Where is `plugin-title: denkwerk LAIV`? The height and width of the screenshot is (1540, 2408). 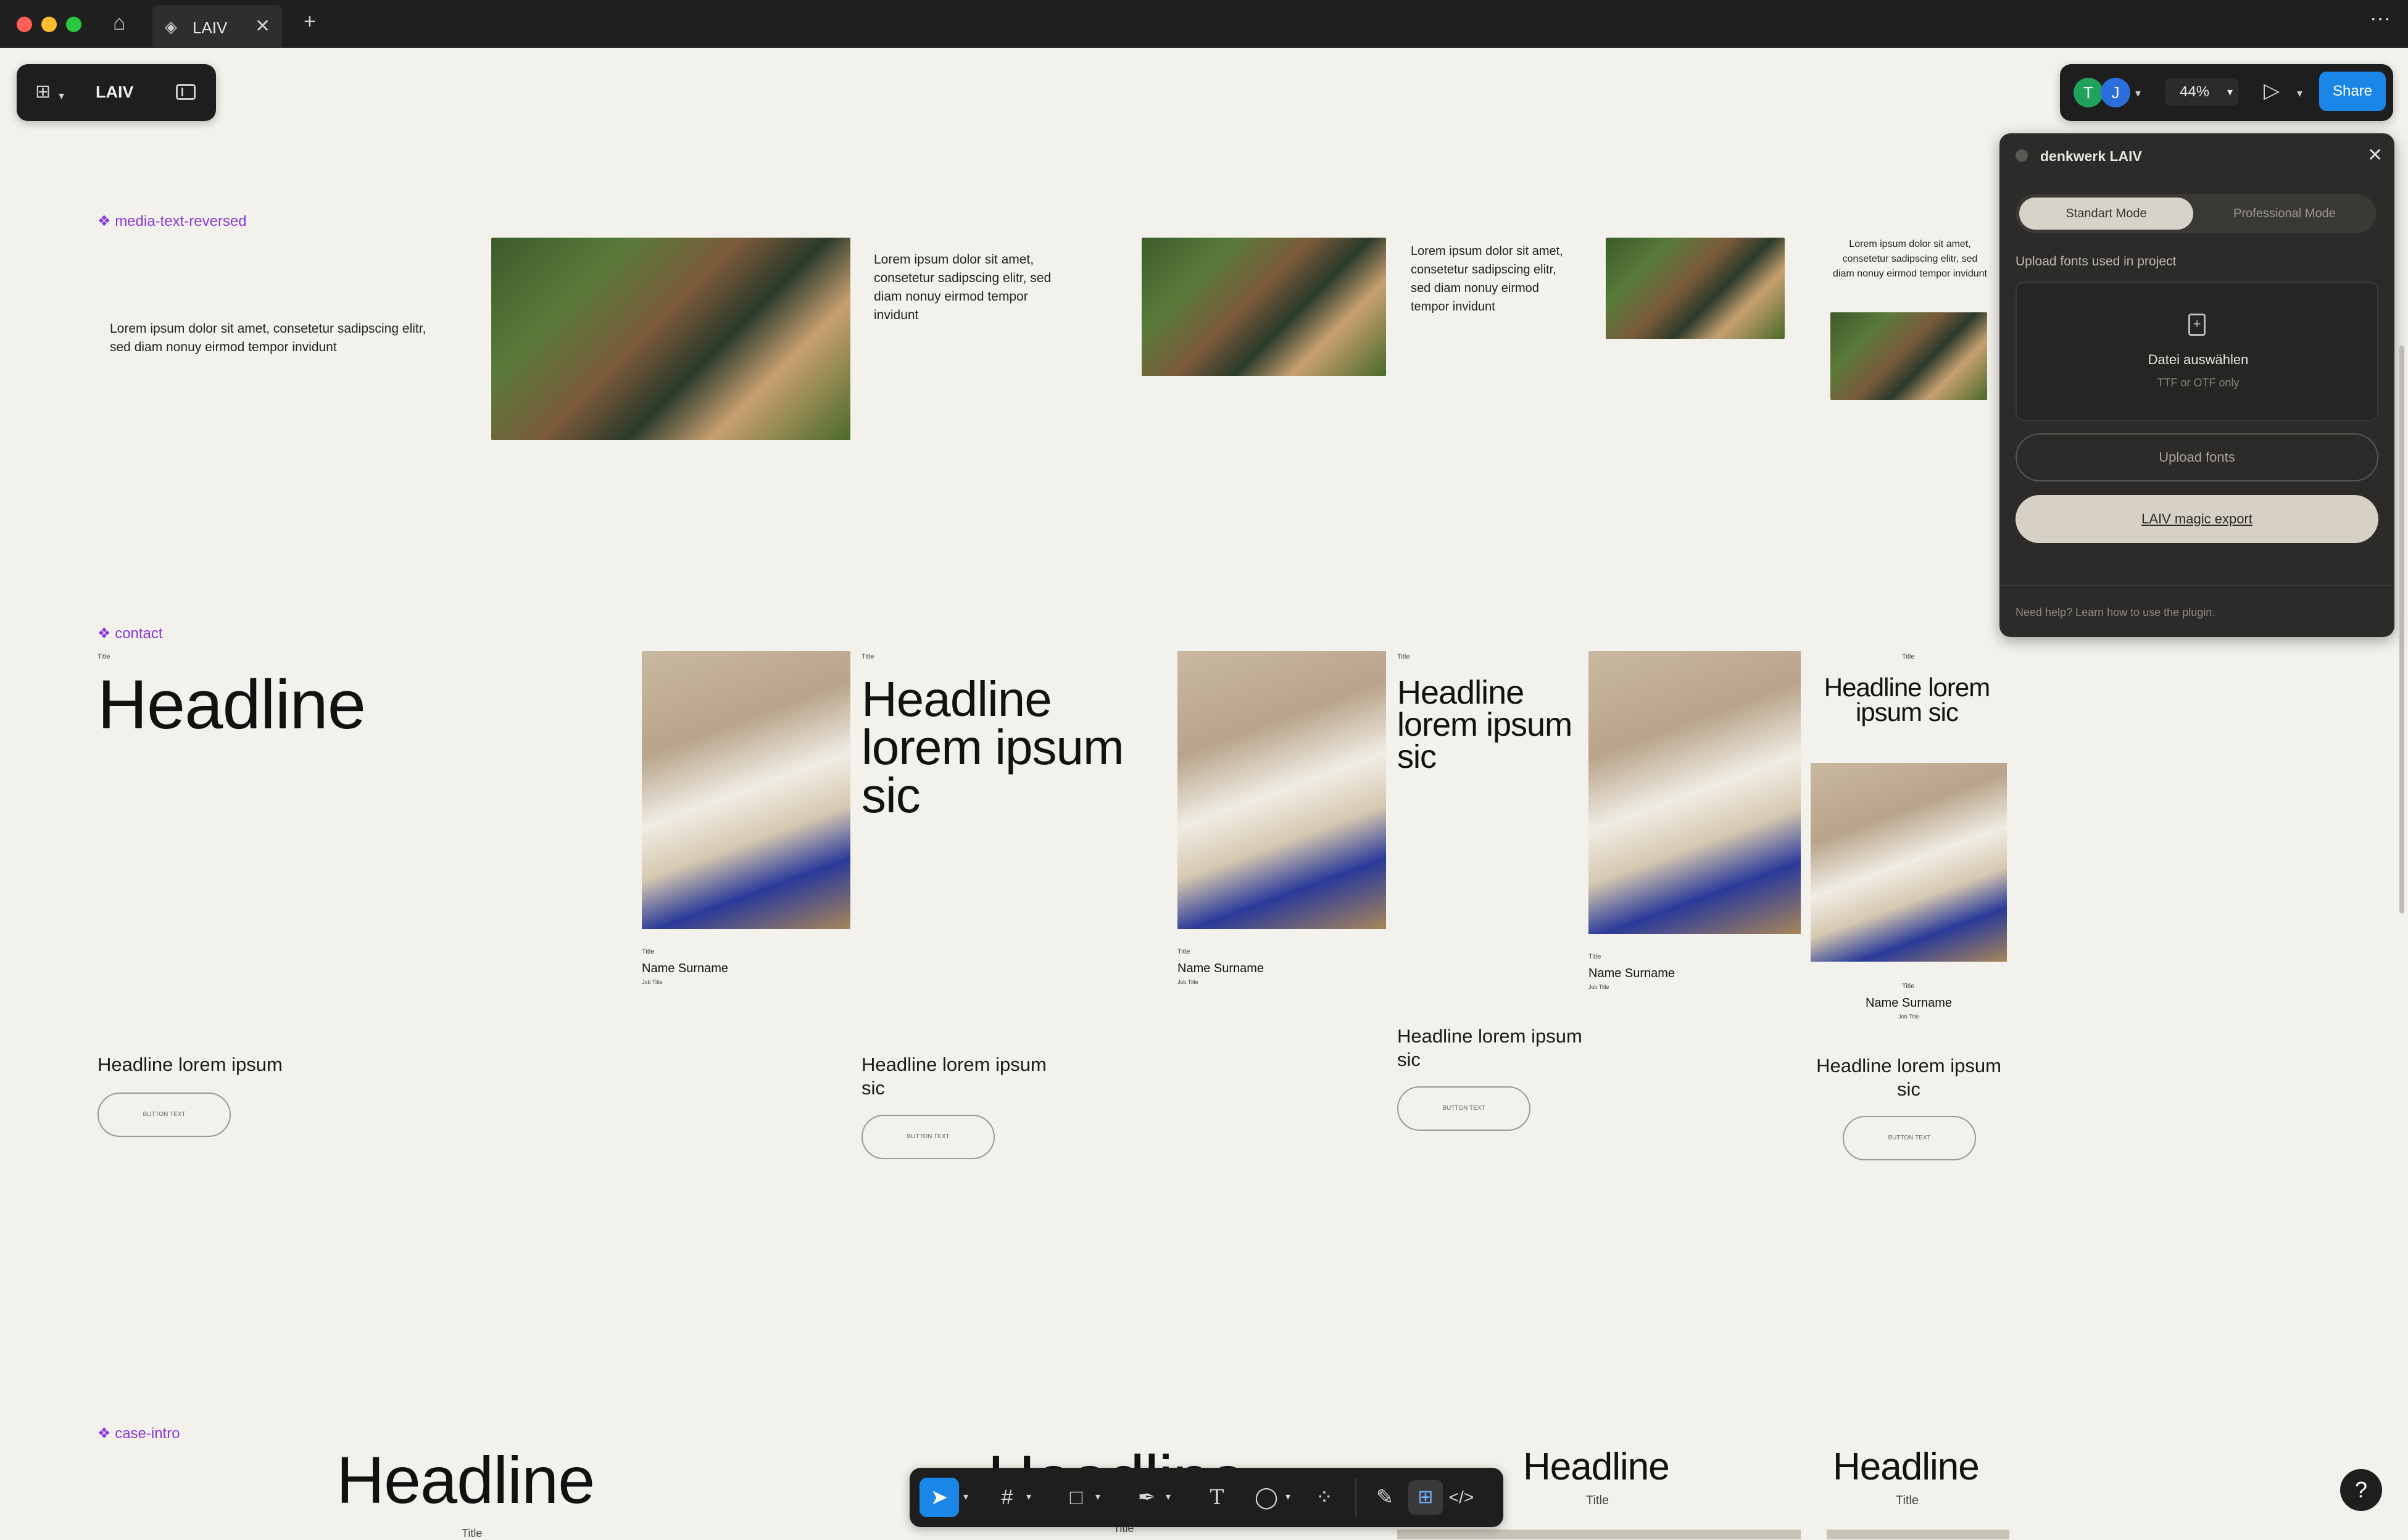
plugin-title: denkwerk LAIV is located at coordinates (2091, 156).